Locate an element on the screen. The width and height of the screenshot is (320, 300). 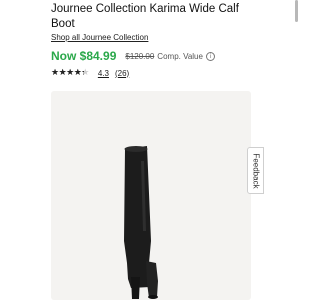
rating-value: 4.3 is located at coordinates (103, 73).